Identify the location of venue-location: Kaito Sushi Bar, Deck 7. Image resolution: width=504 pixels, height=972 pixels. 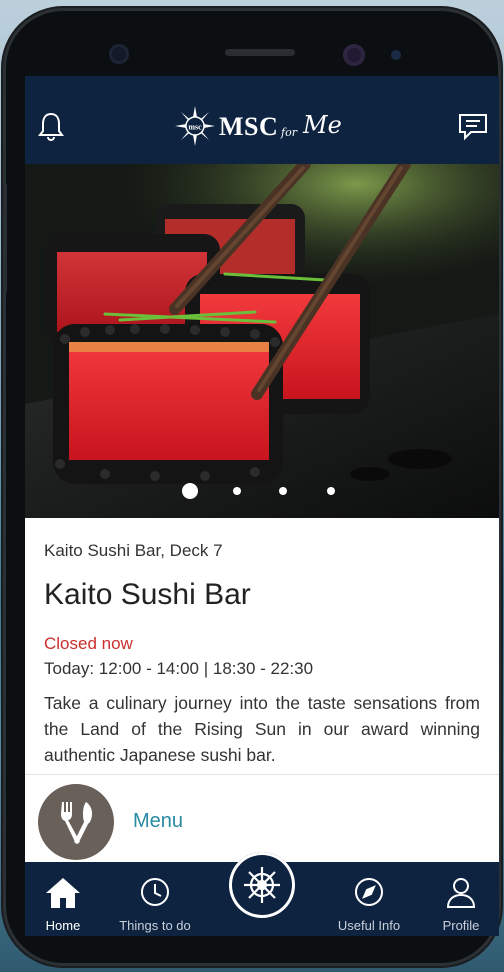
(133, 550).